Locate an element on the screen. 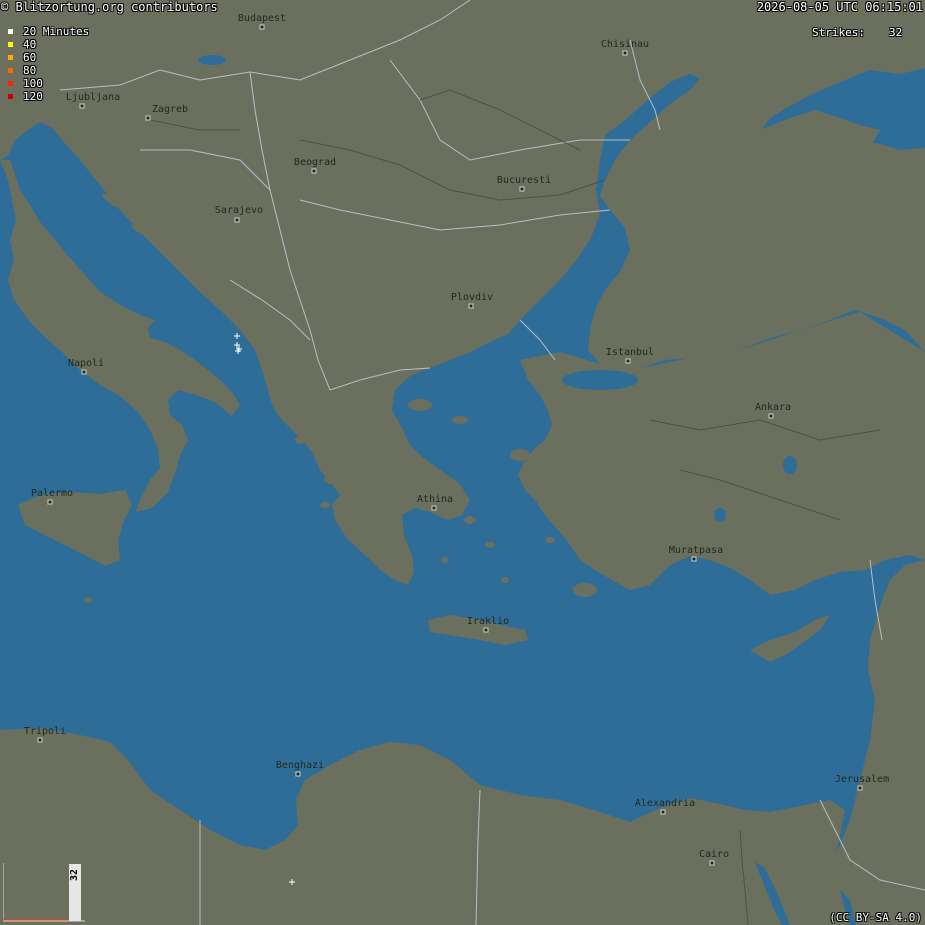  city-label-sarajevo: Sarajevo is located at coordinates (239, 210).